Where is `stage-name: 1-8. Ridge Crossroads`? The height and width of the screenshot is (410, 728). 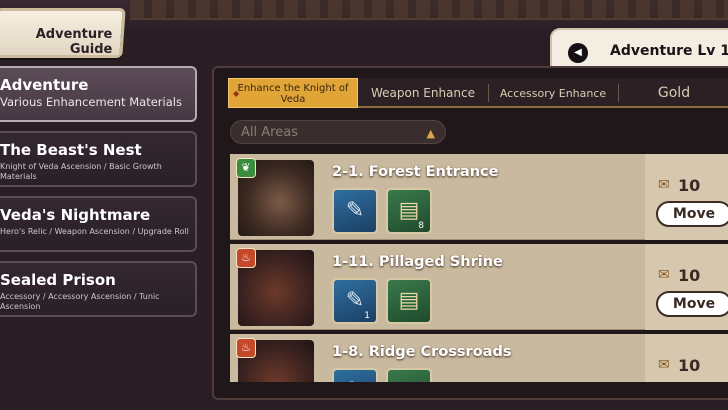 stage-name: 1-8. Ridge Crossroads is located at coordinates (422, 352).